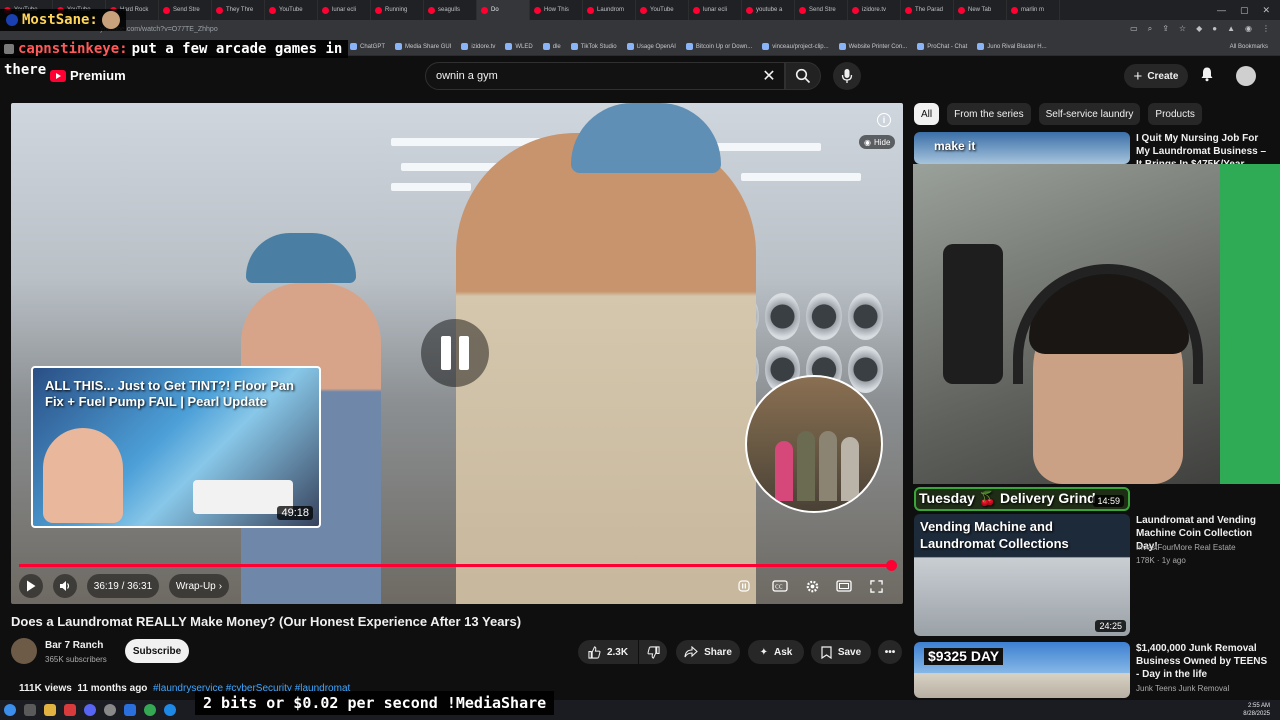  I want to click on browser-tab: They Thre, so click(238, 10).